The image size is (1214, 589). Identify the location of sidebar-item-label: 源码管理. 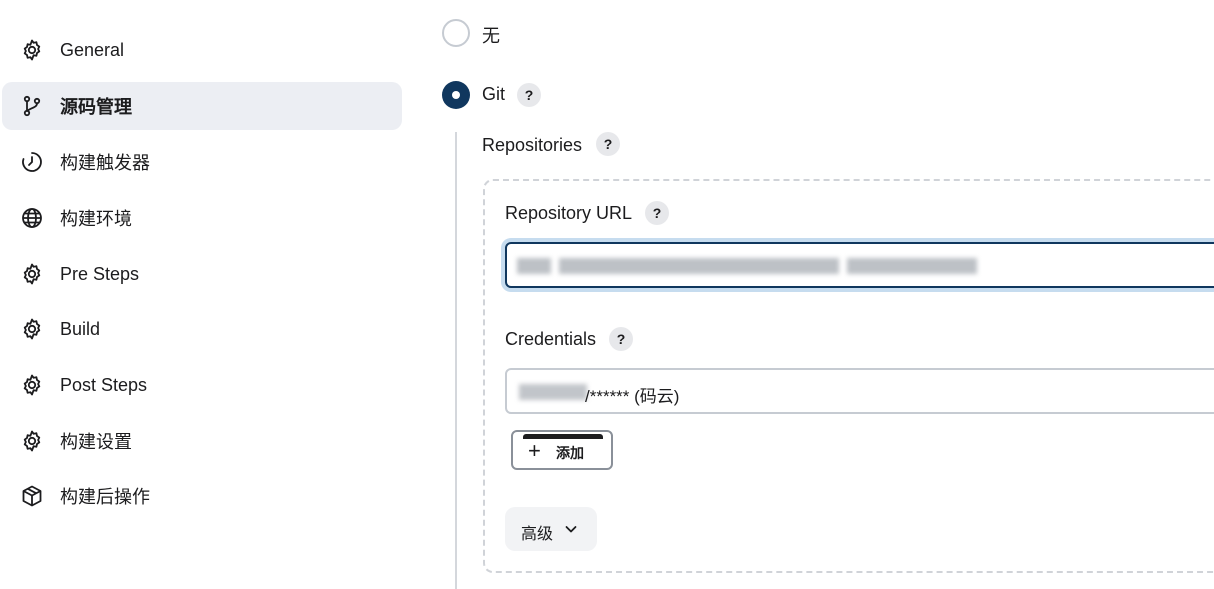
(96, 107).